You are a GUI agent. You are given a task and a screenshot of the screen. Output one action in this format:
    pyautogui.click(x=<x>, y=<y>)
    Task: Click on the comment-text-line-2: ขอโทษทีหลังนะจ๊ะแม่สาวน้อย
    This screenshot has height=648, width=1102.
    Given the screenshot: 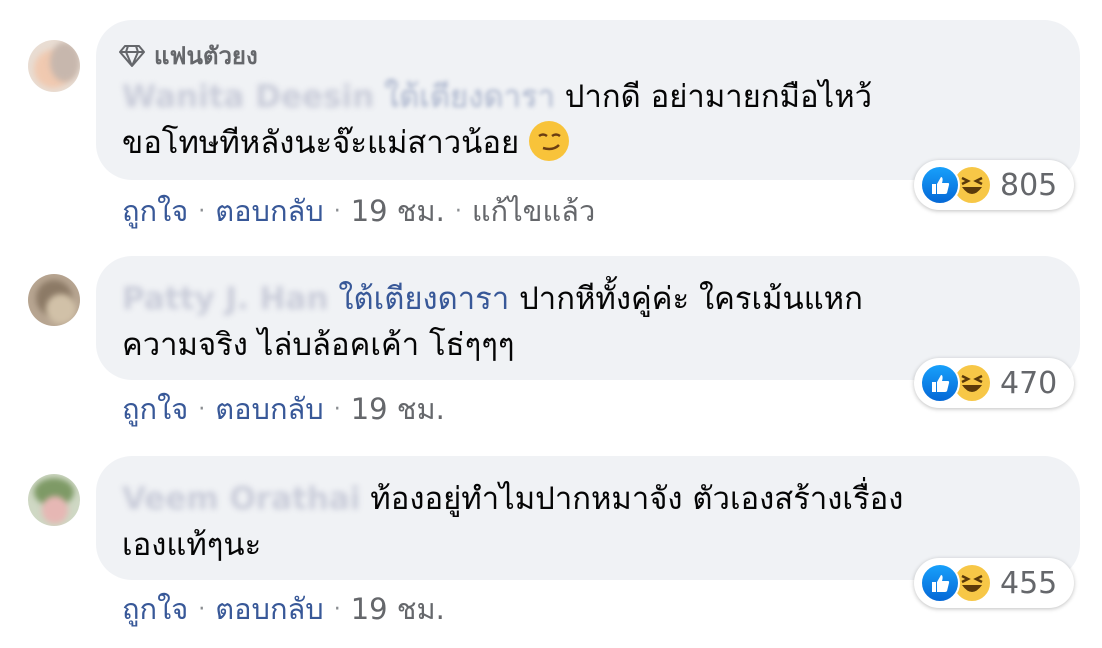 What is the action you would take?
    pyautogui.click(x=497, y=143)
    